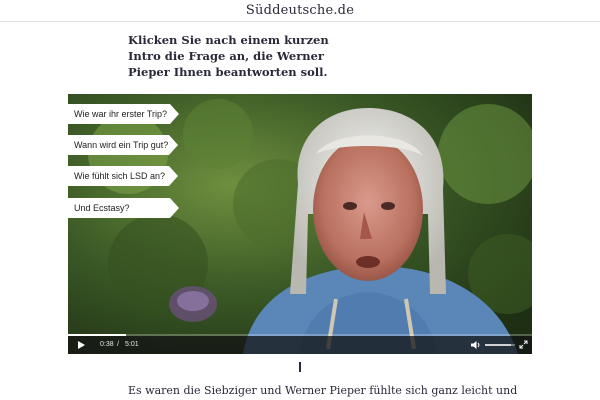  I want to click on question-ecstasy-button: Und Ecstasy?, so click(123, 208).